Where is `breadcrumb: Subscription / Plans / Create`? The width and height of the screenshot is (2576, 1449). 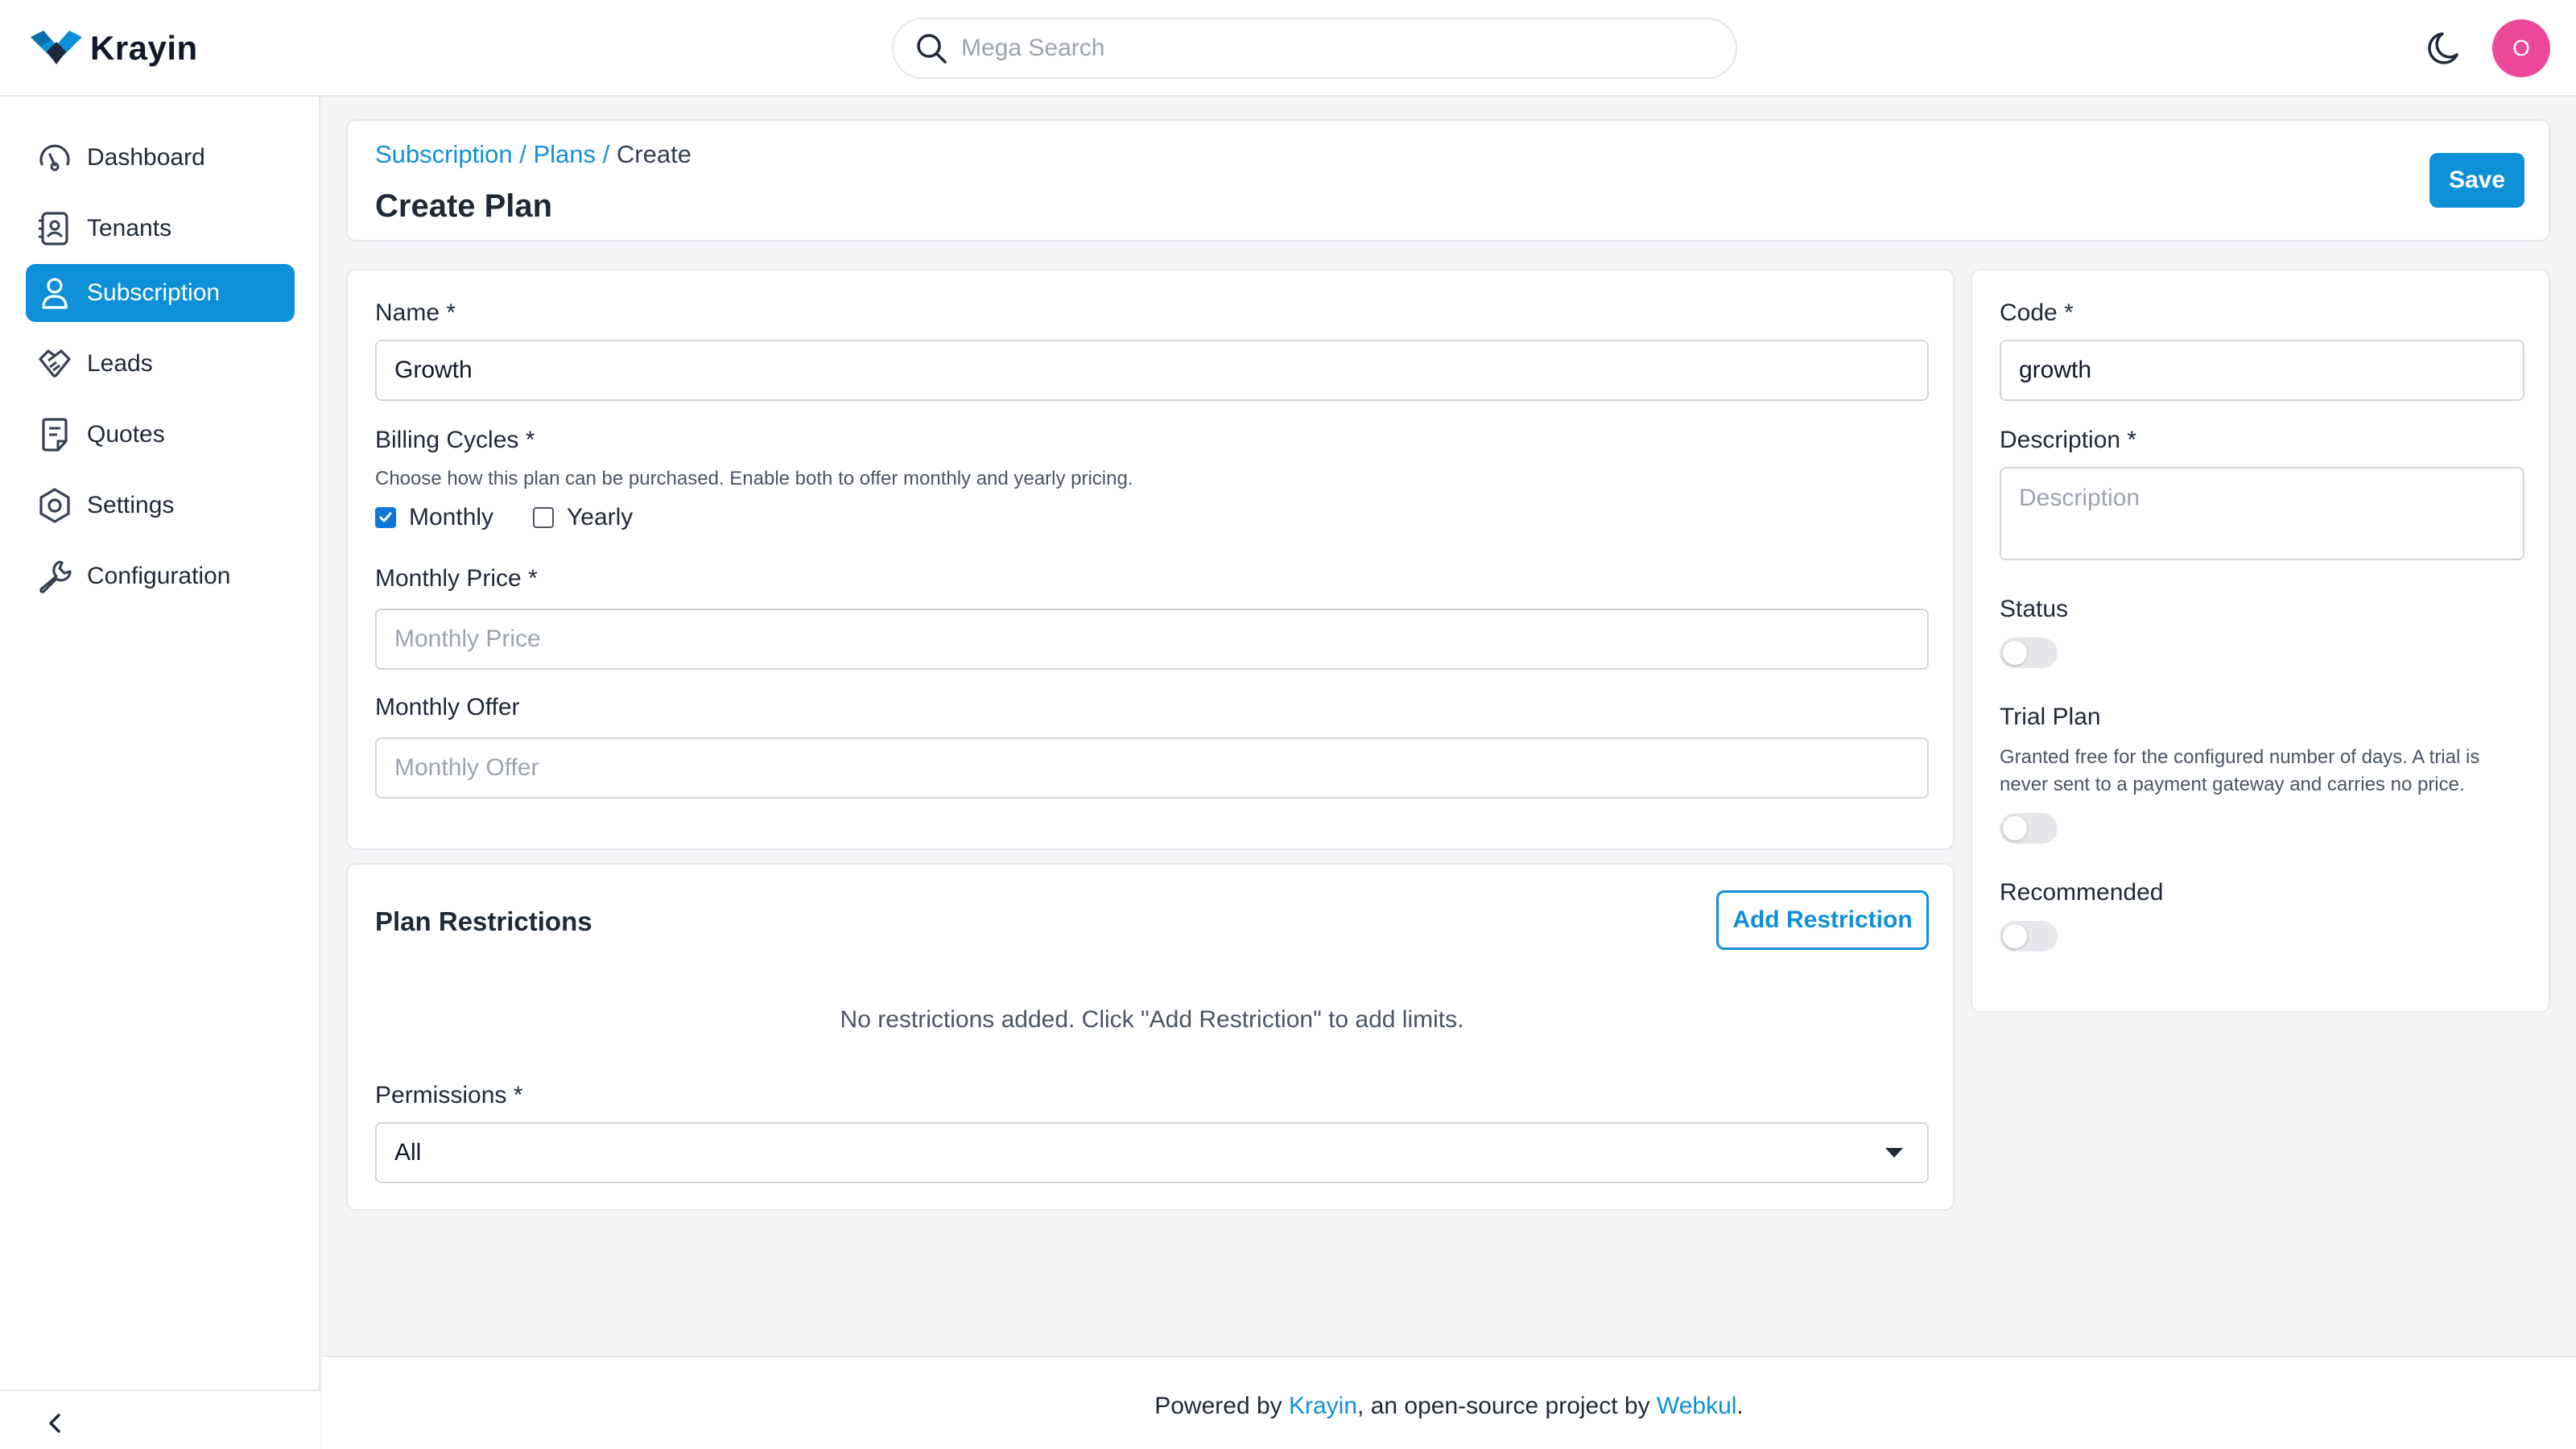 breadcrumb: Subscription / Plans / Create is located at coordinates (533, 154).